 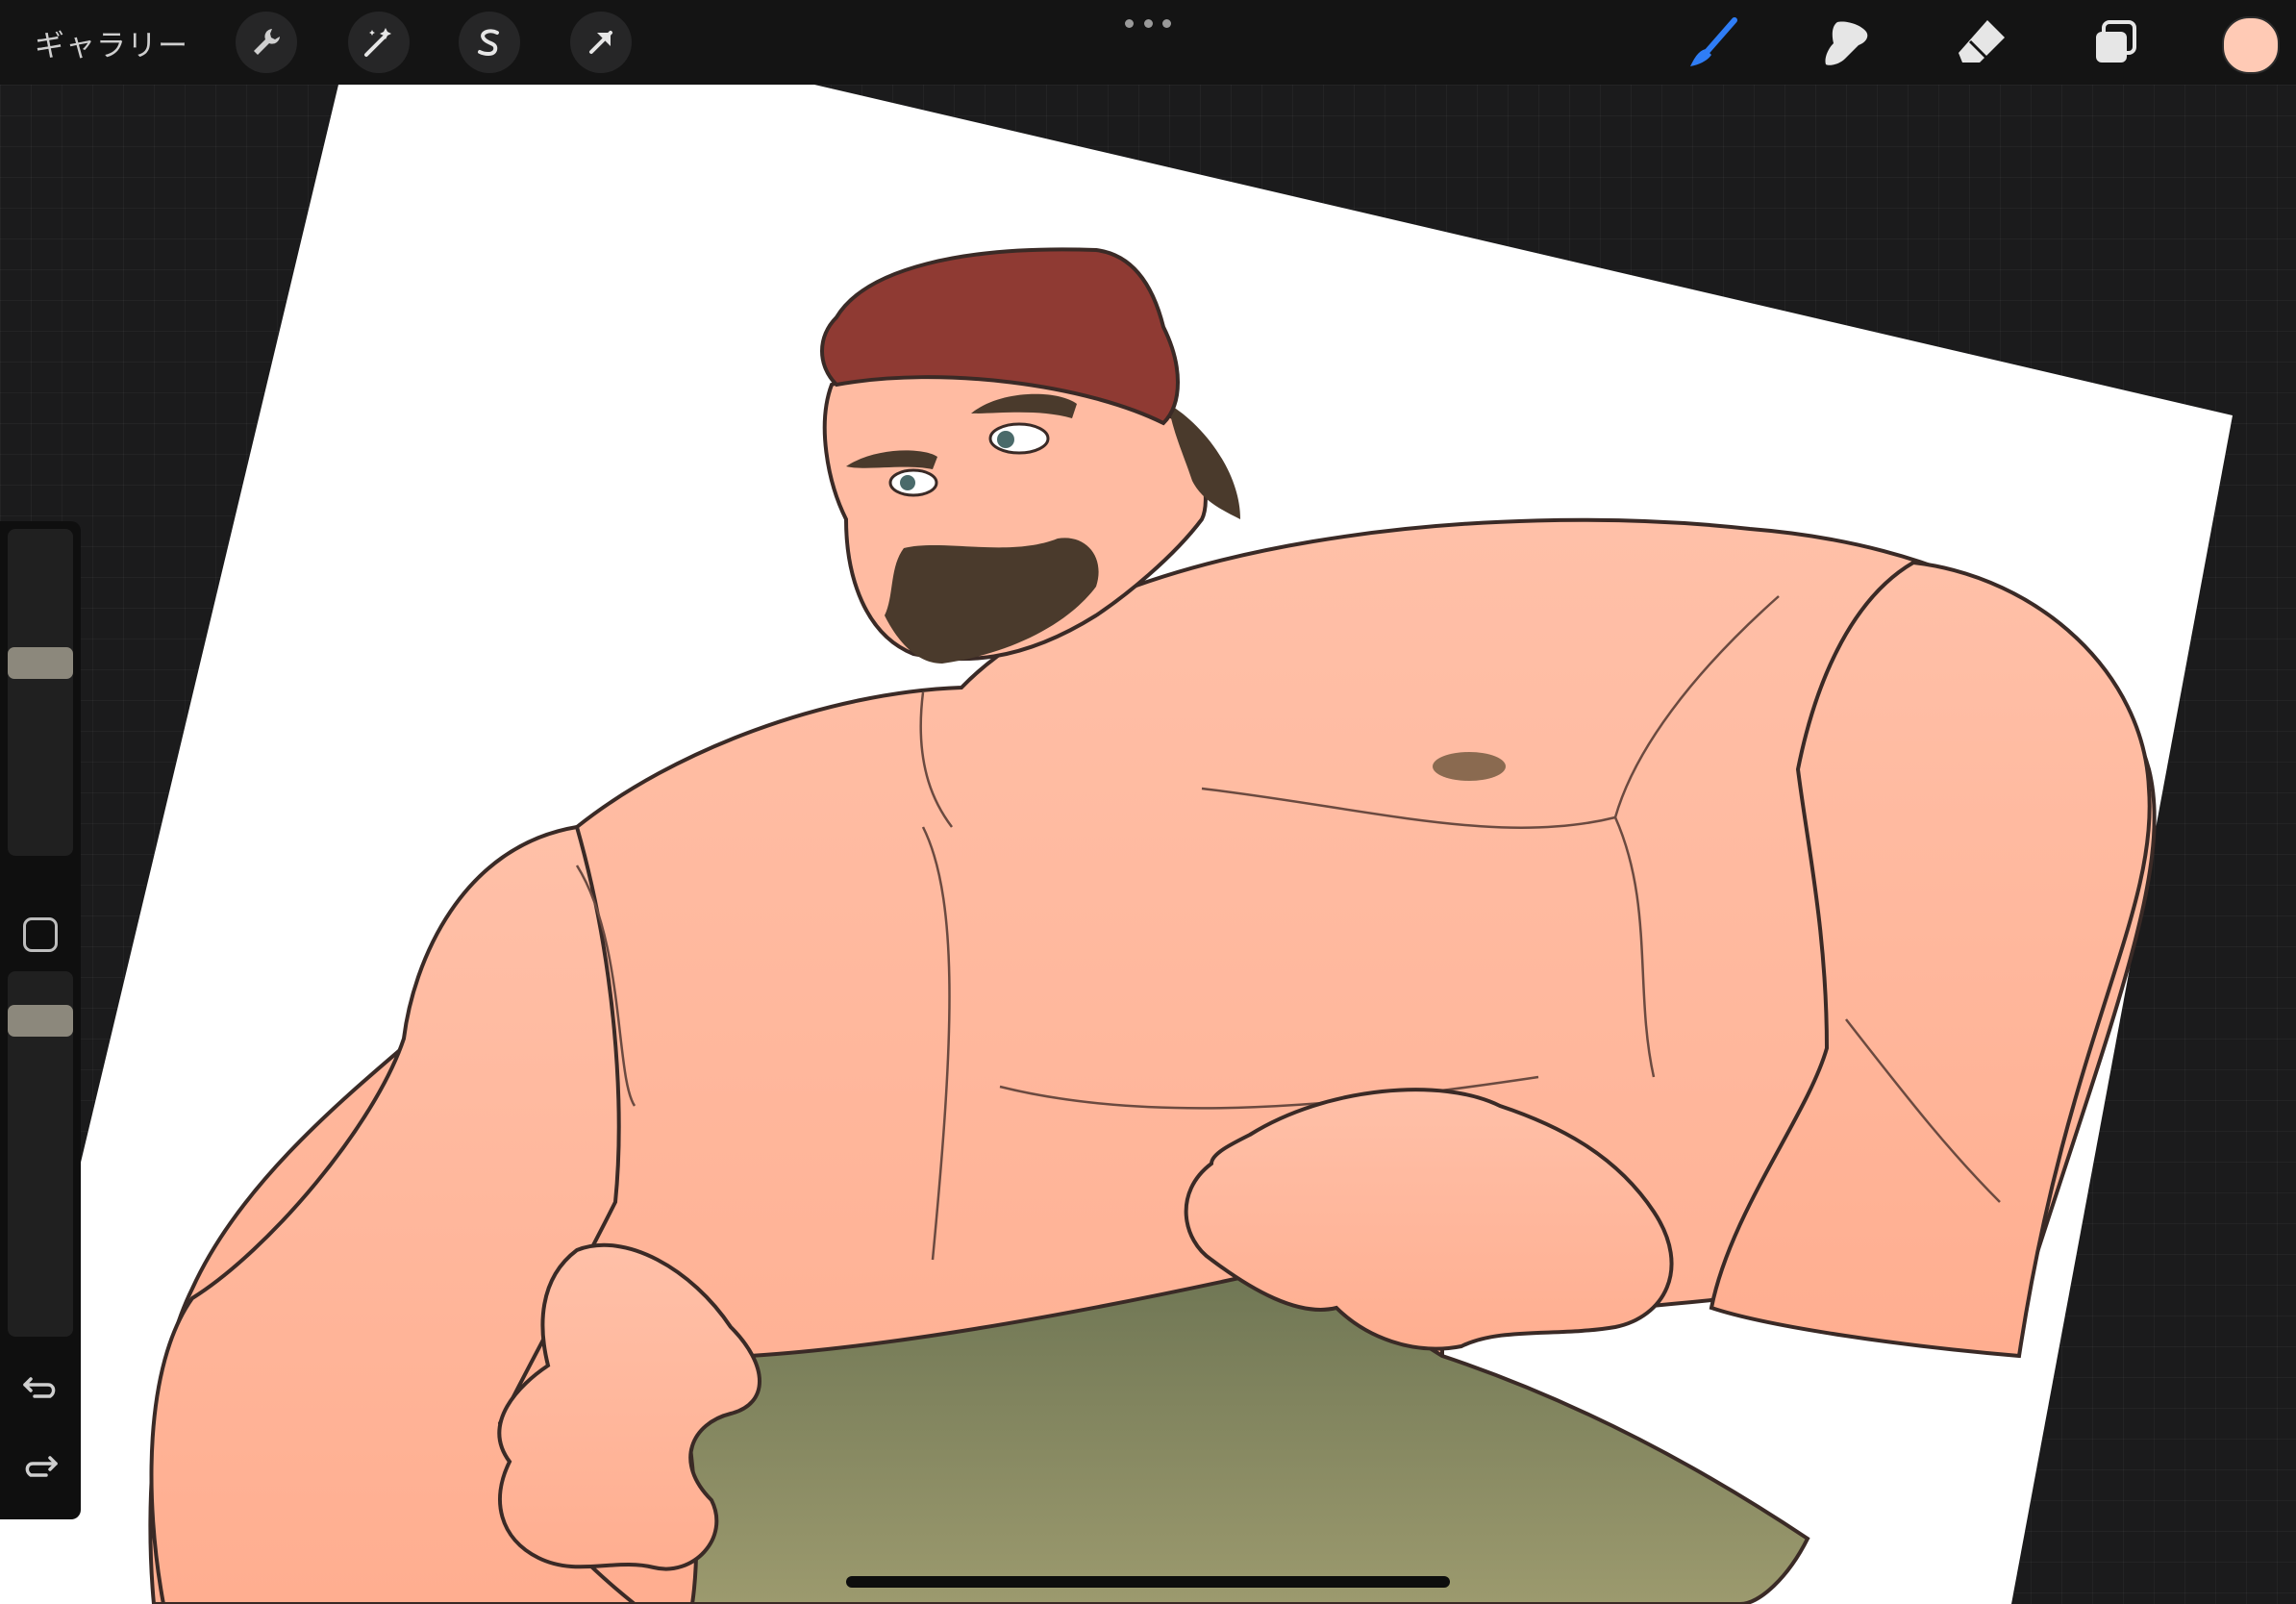 I want to click on wrench-icon, so click(x=267, y=42).